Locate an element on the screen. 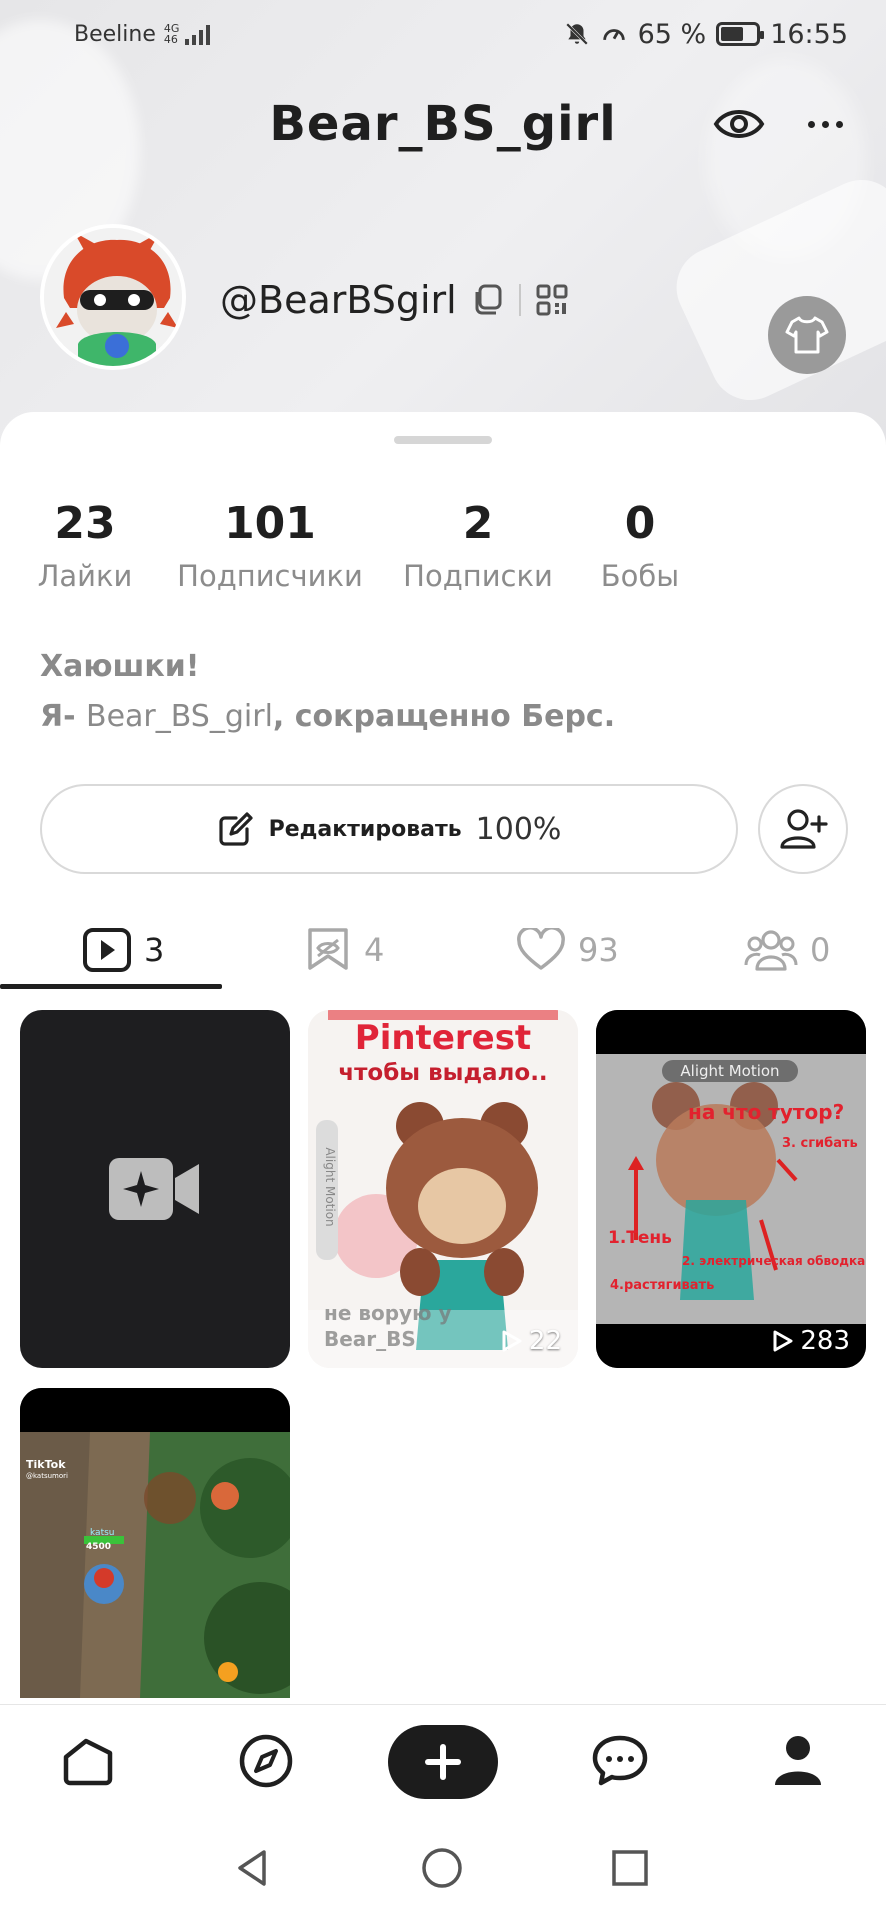 This screenshot has height=1920, width=886. carrier-info: Beeline 4G 46 is located at coordinates (142, 34).